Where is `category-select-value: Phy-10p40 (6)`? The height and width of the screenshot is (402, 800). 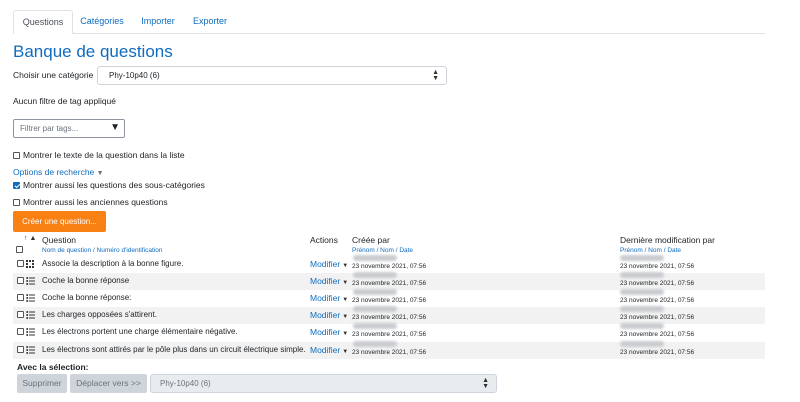
category-select-value: Phy-10p40 (6) is located at coordinates (134, 75).